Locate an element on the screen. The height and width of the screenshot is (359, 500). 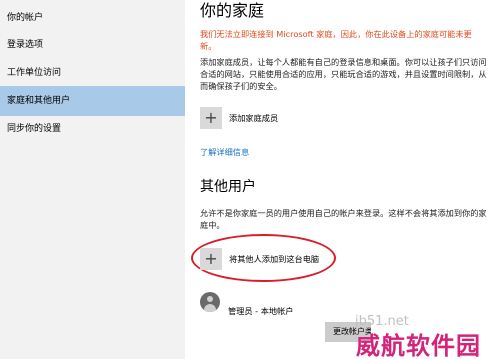
add-other-user-button: + 将其他人添加到这台电脑 is located at coordinates (259, 259).